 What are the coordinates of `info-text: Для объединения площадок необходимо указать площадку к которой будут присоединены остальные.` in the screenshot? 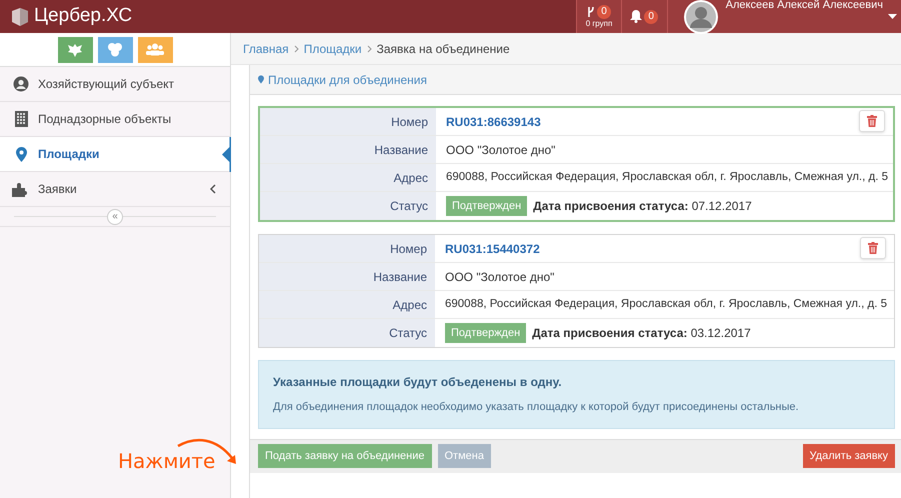 It's located at (536, 407).